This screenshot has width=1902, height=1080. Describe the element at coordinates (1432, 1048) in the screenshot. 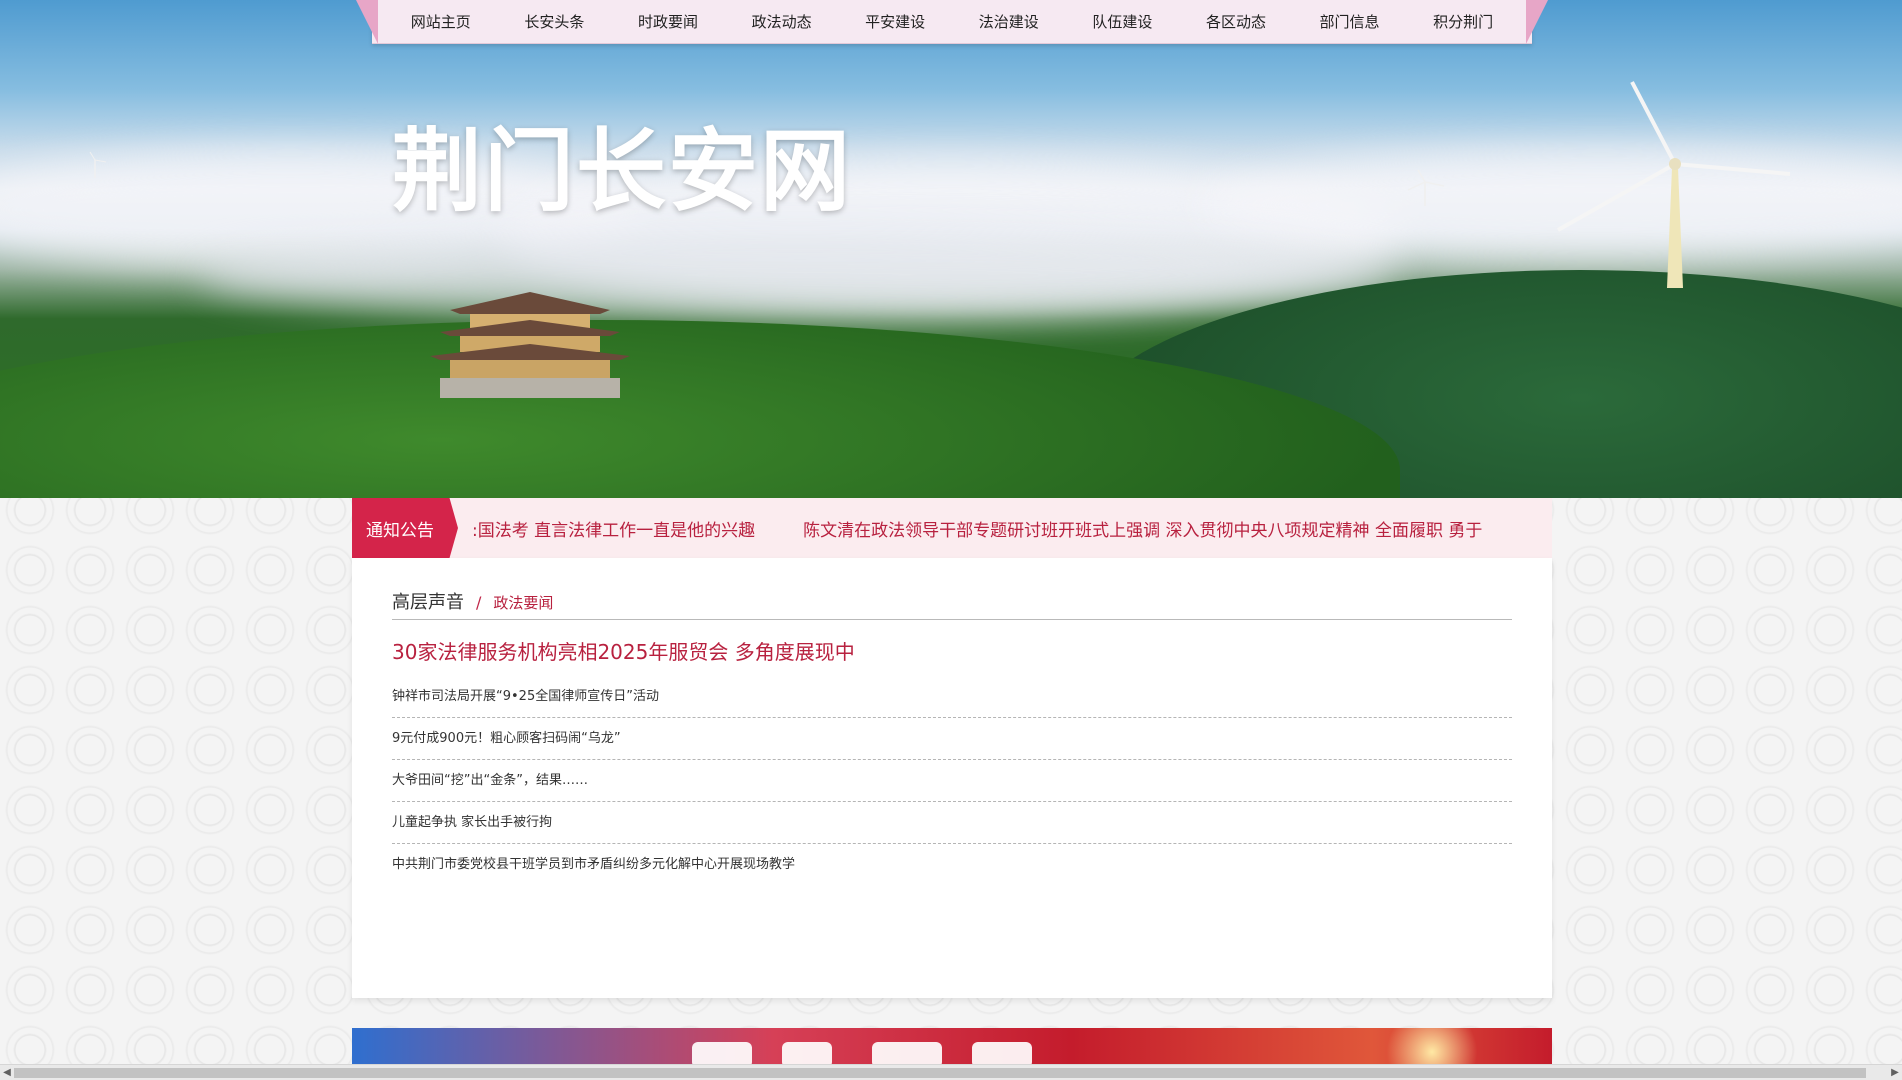

I see `banner-glow` at that location.